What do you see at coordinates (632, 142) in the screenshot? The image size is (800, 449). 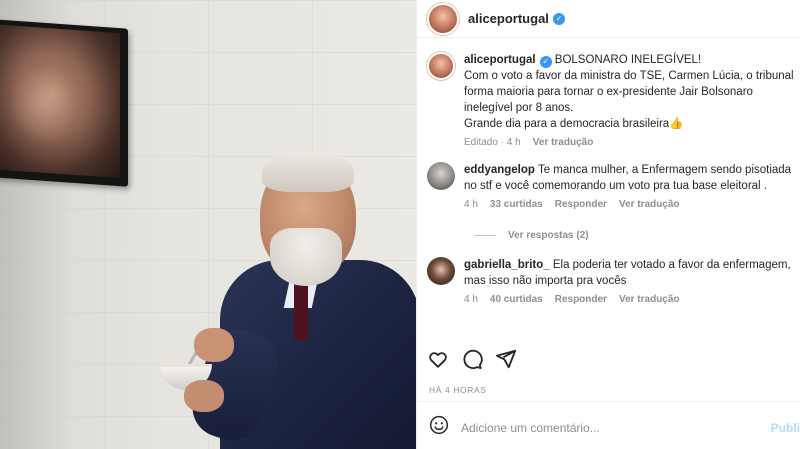 I see `caption-meta: Editado · 4 h Ver tradução` at bounding box center [632, 142].